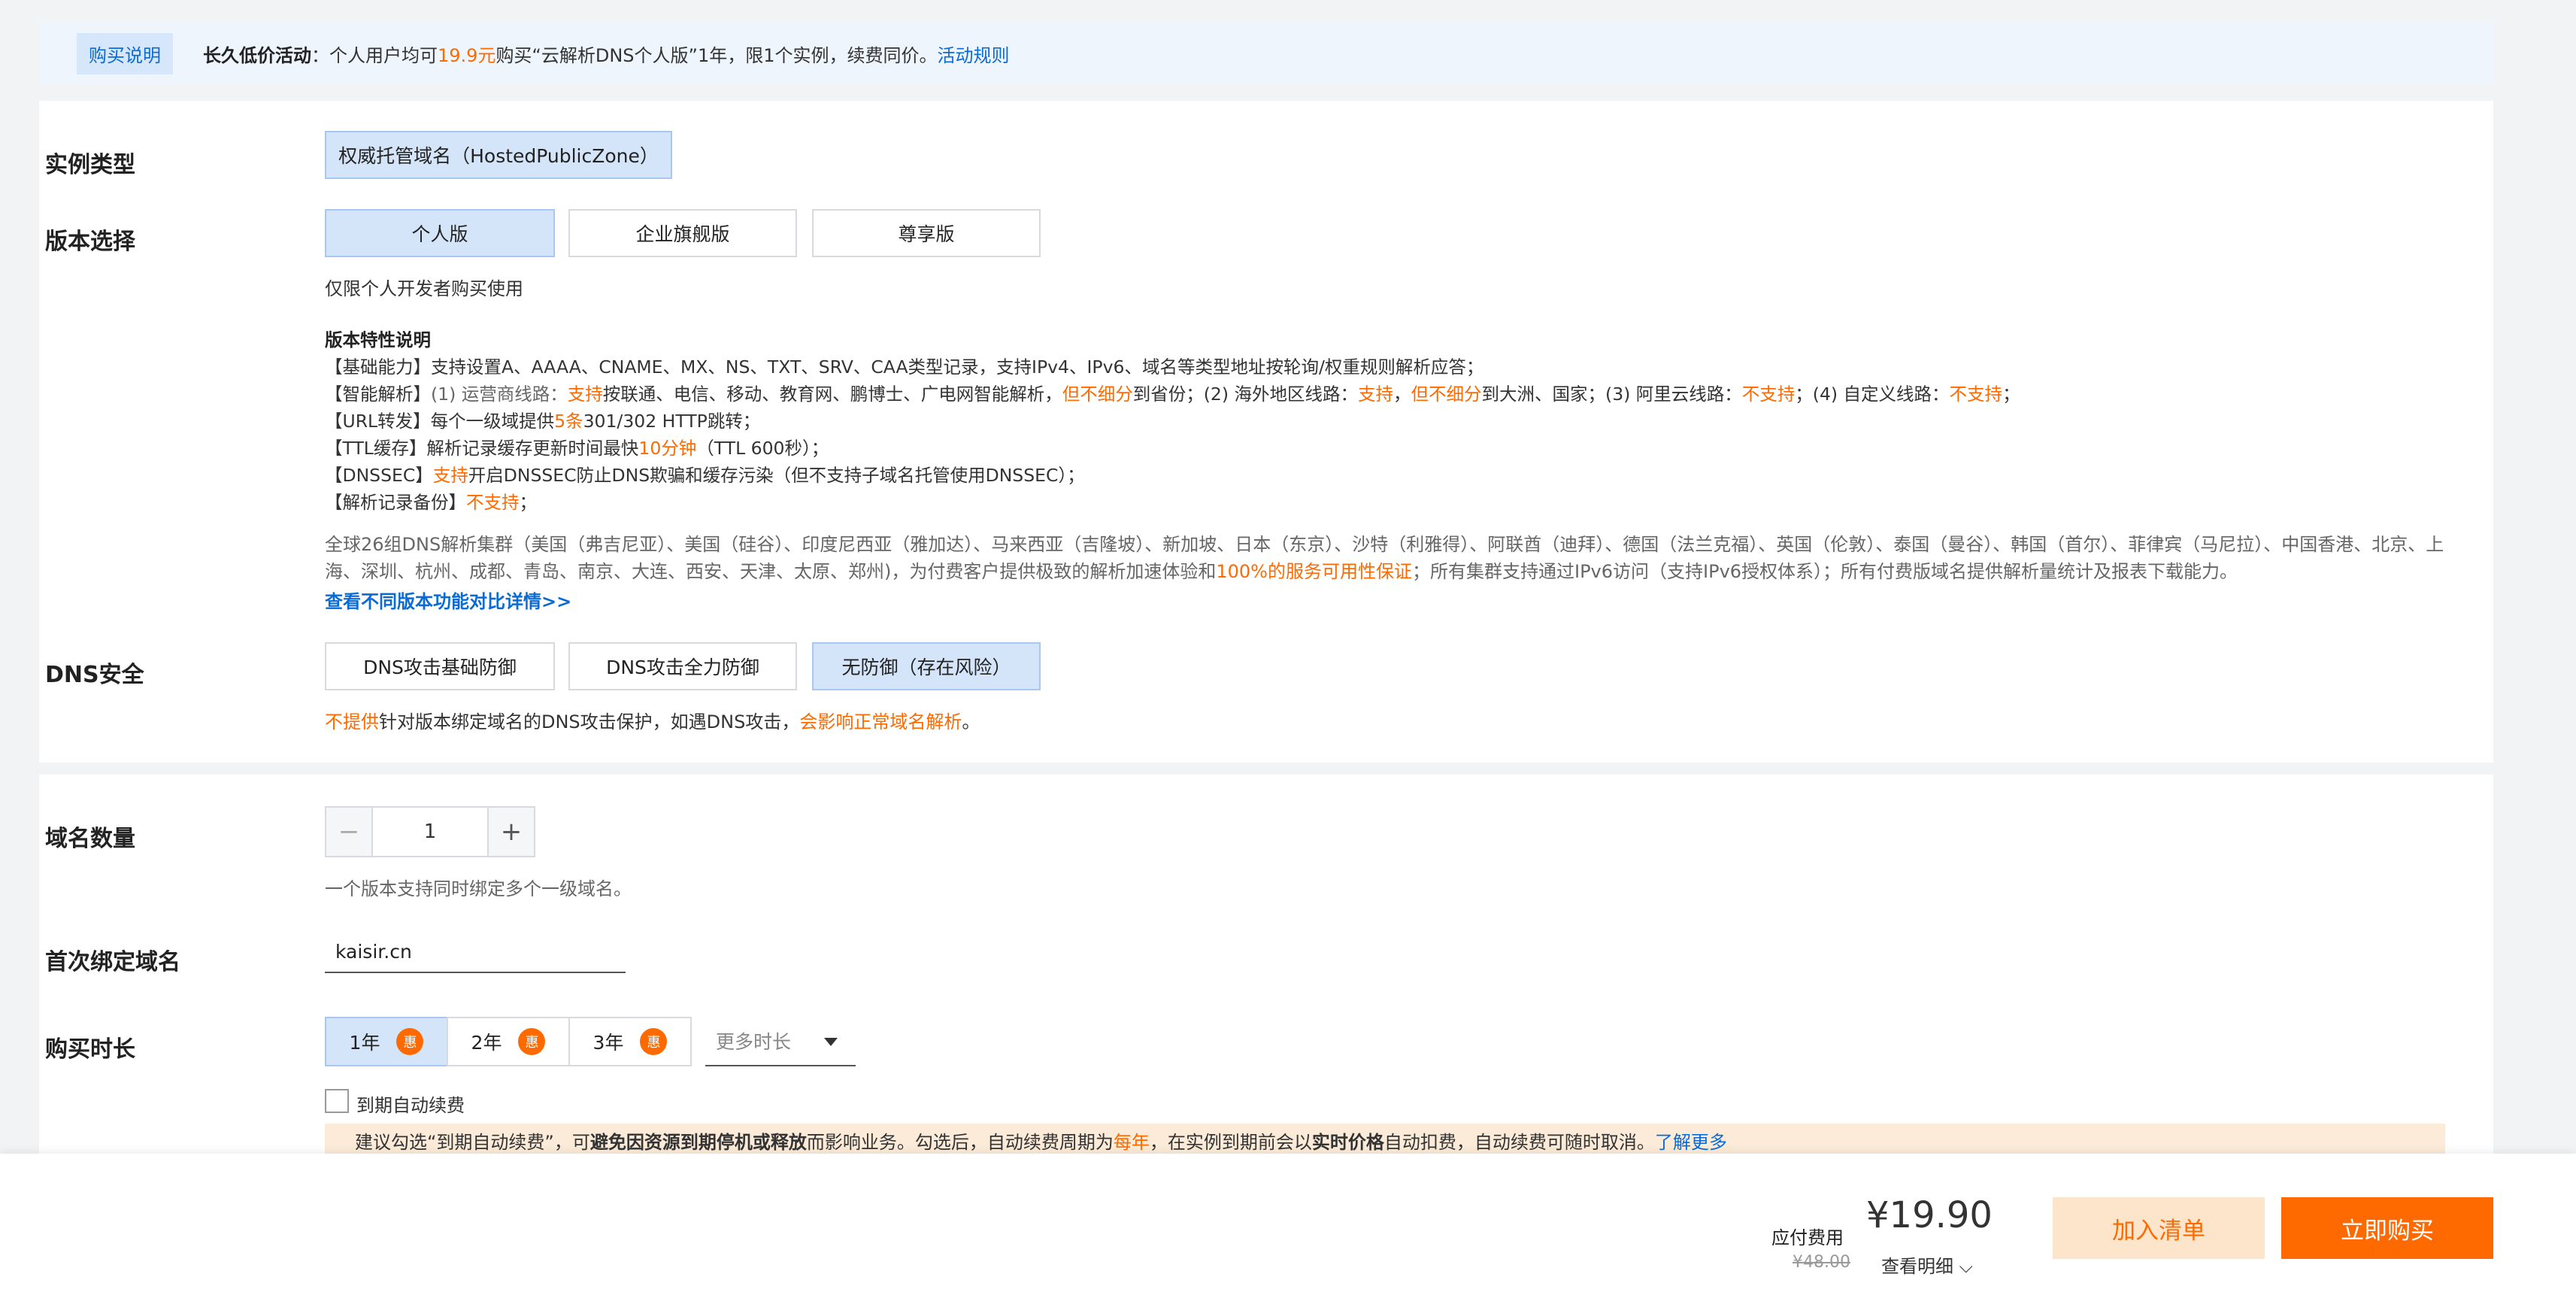  I want to click on dns-security-option-basic: DNS攻击基础防御, so click(440, 666).